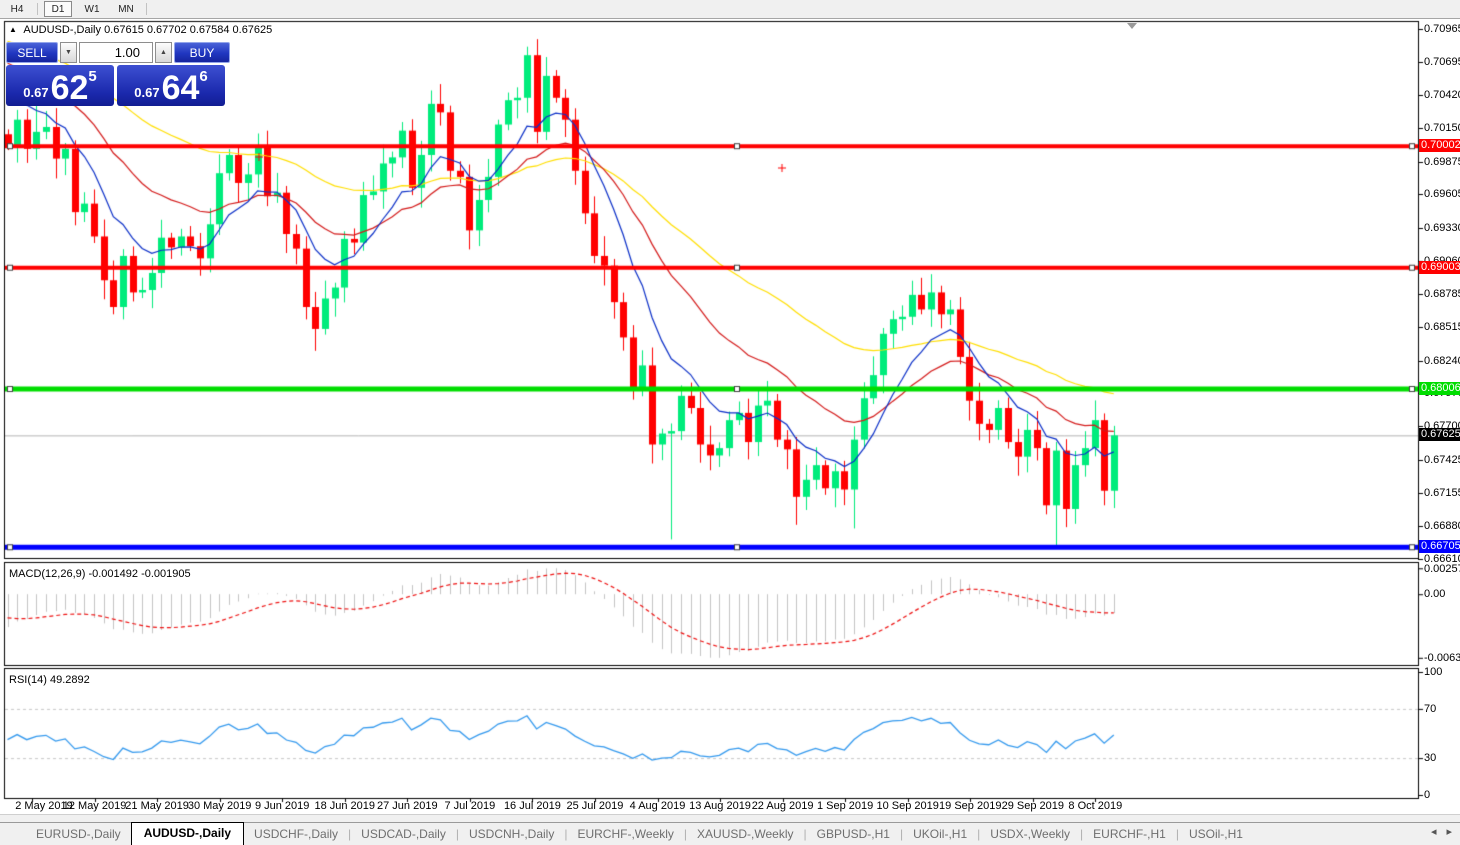 This screenshot has height=845, width=1460. What do you see at coordinates (92, 9) in the screenshot?
I see `timeframe-button-w1: W1` at bounding box center [92, 9].